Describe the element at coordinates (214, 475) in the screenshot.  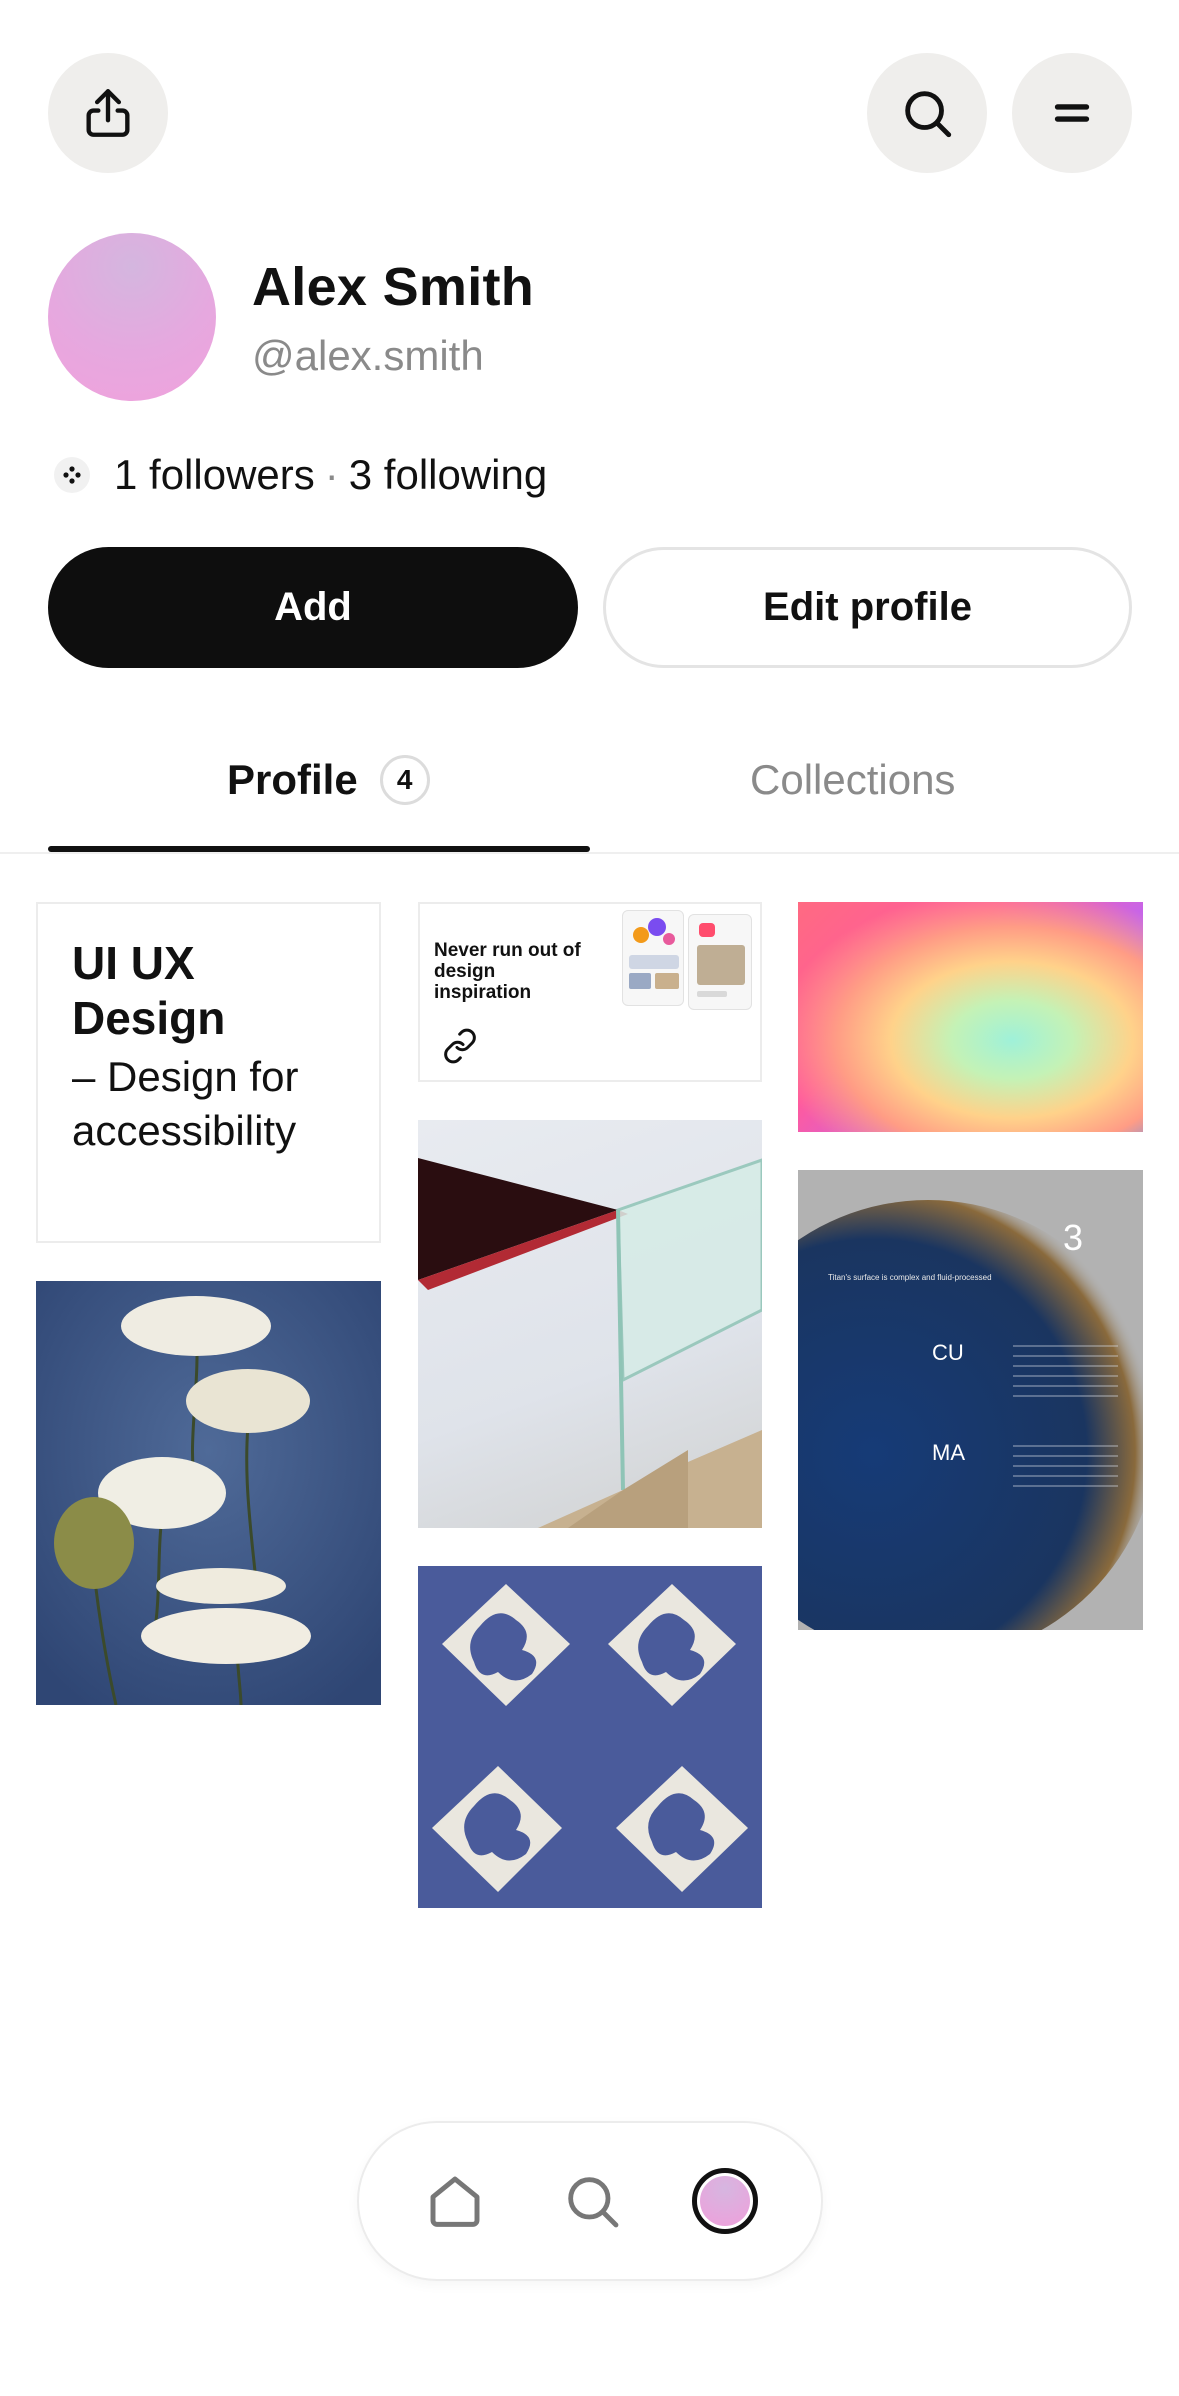
I see `followers-link: 1 followers` at that location.